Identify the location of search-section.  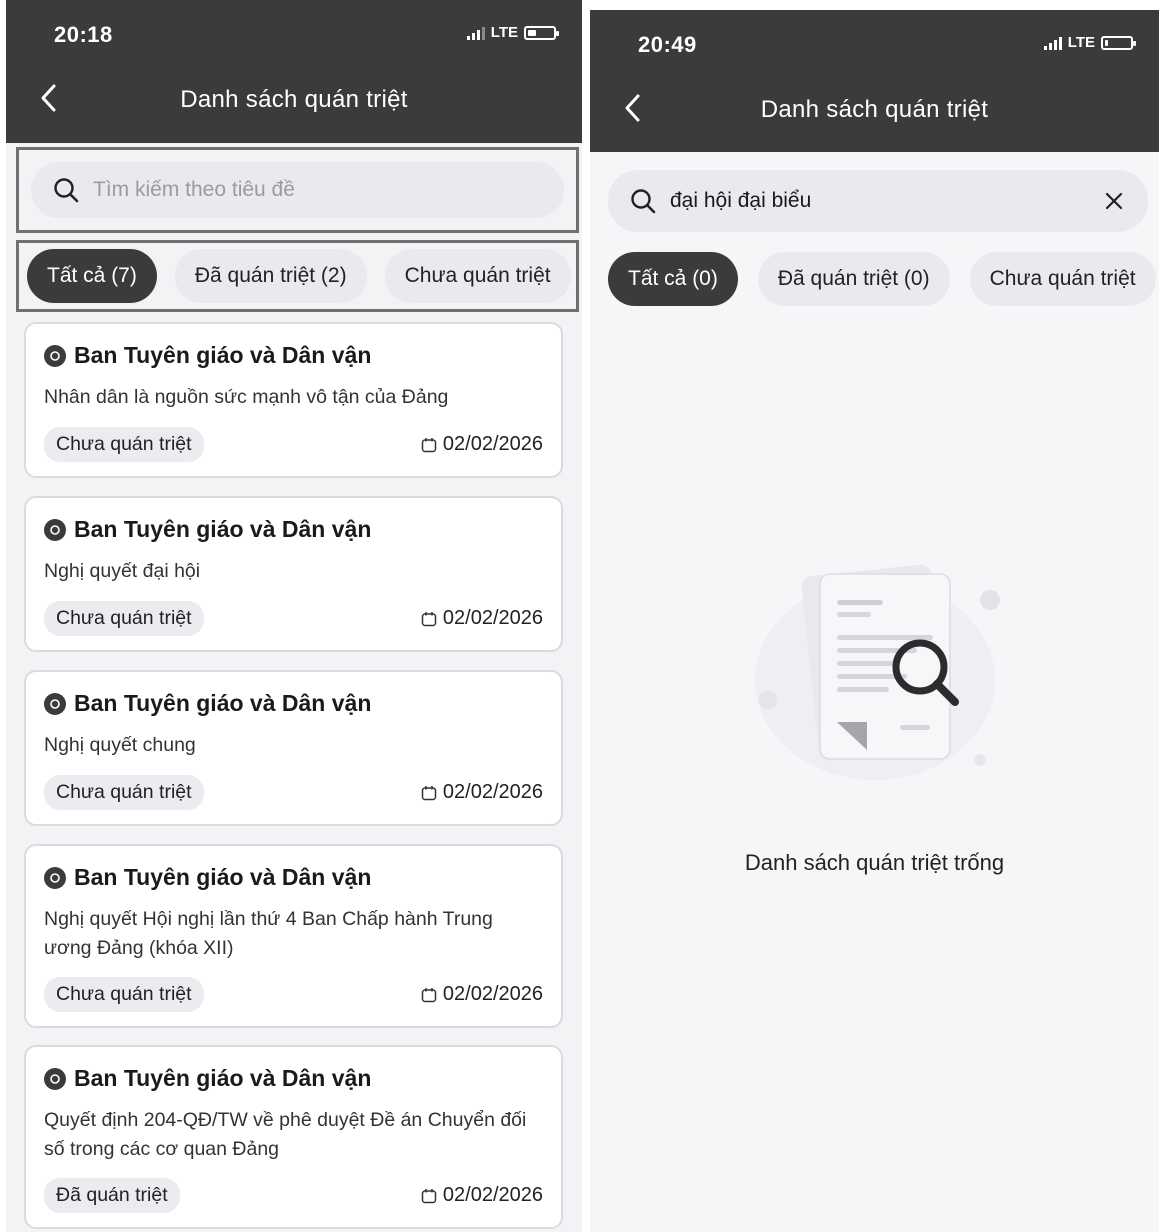
(297, 190).